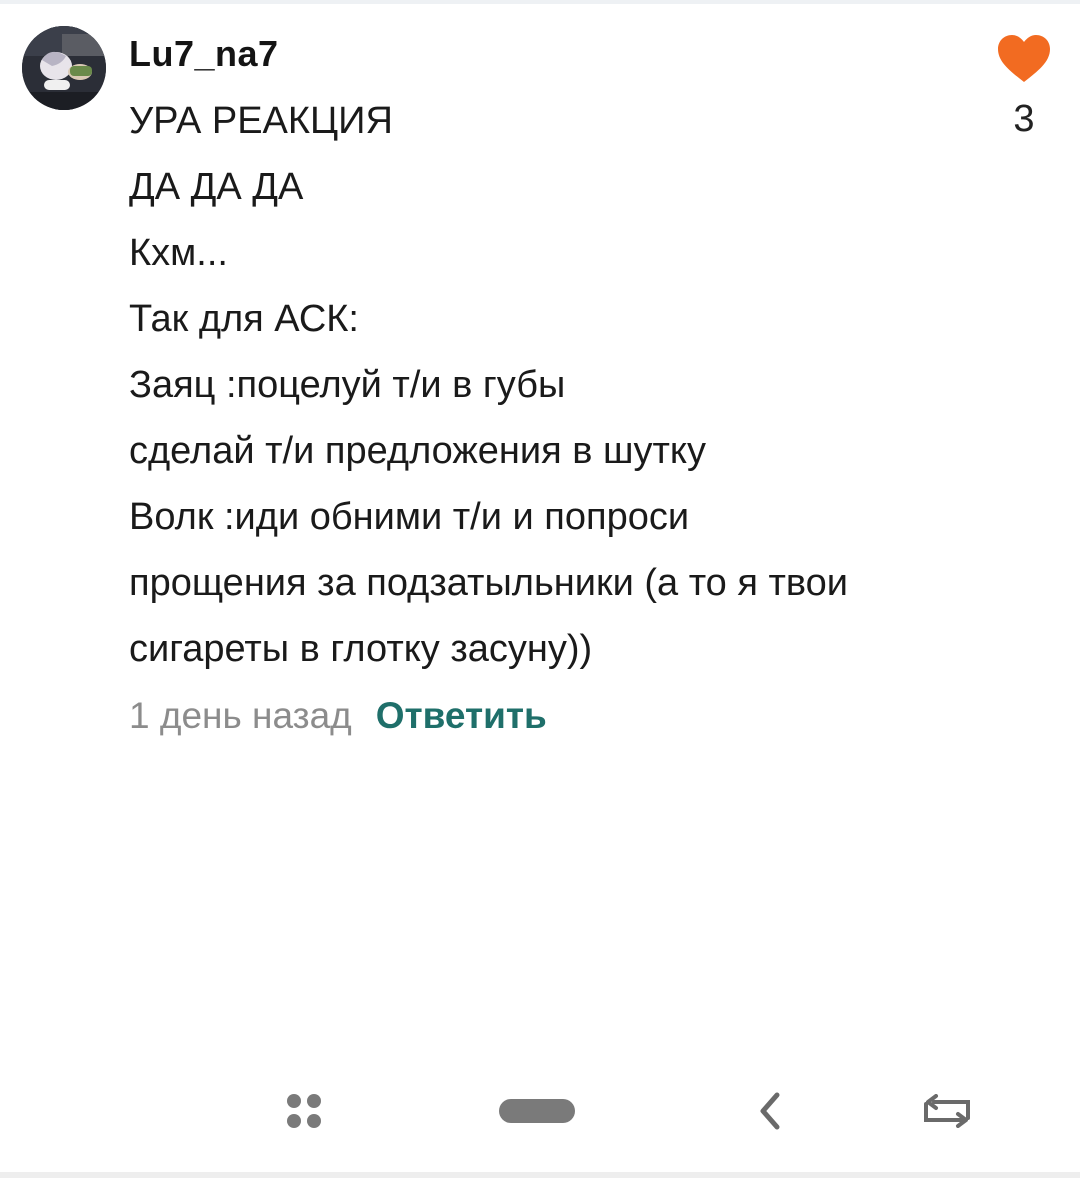 The width and height of the screenshot is (1080, 1178). What do you see at coordinates (409, 517) in the screenshot?
I see `comment-line: Волк :иди обними т/и и попроси` at bounding box center [409, 517].